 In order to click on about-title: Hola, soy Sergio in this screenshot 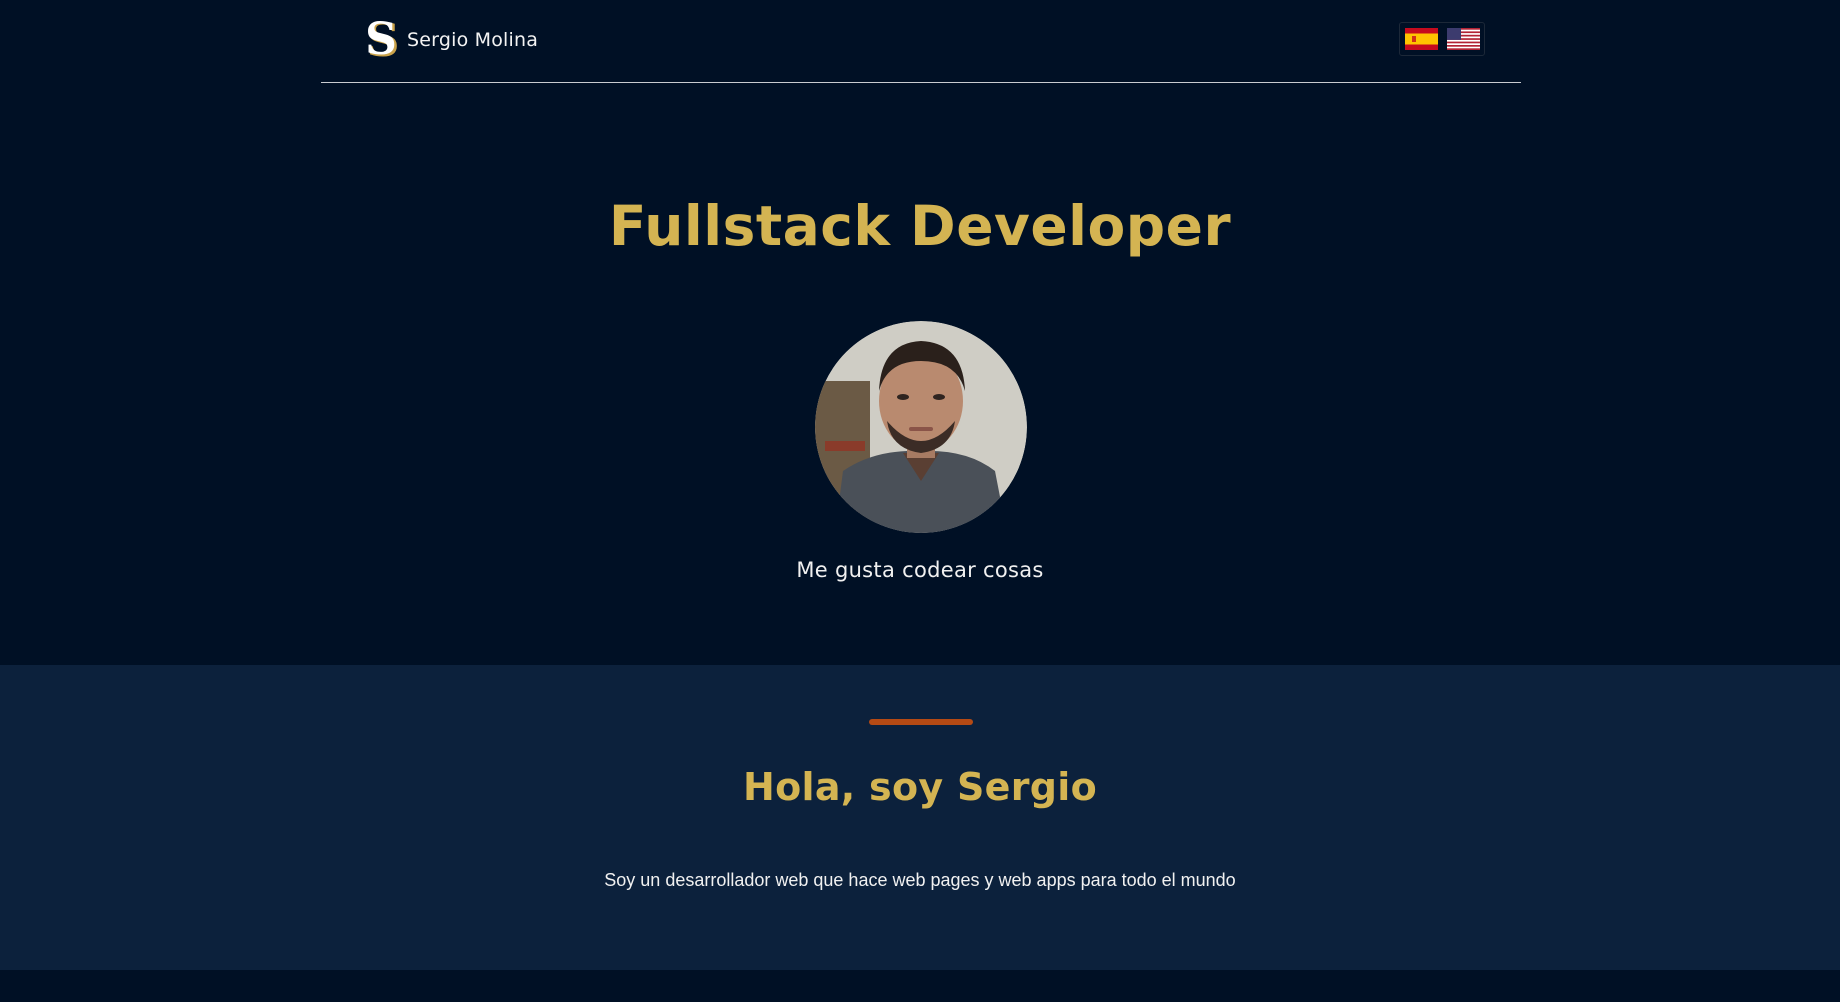, I will do `click(920, 787)`.